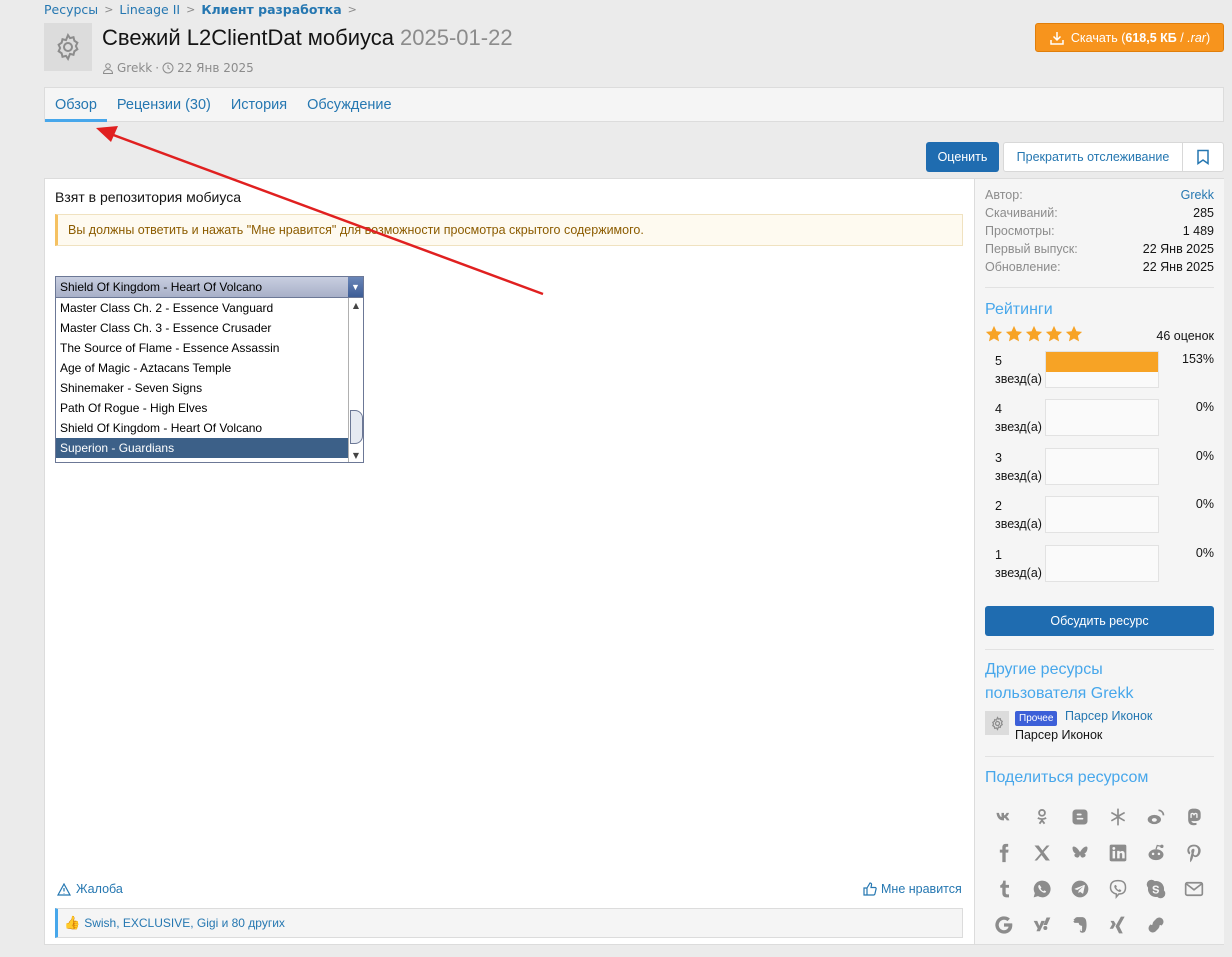  I want to click on other-resources-title: Другие ресурсы пользователя Grekk, so click(1059, 681).